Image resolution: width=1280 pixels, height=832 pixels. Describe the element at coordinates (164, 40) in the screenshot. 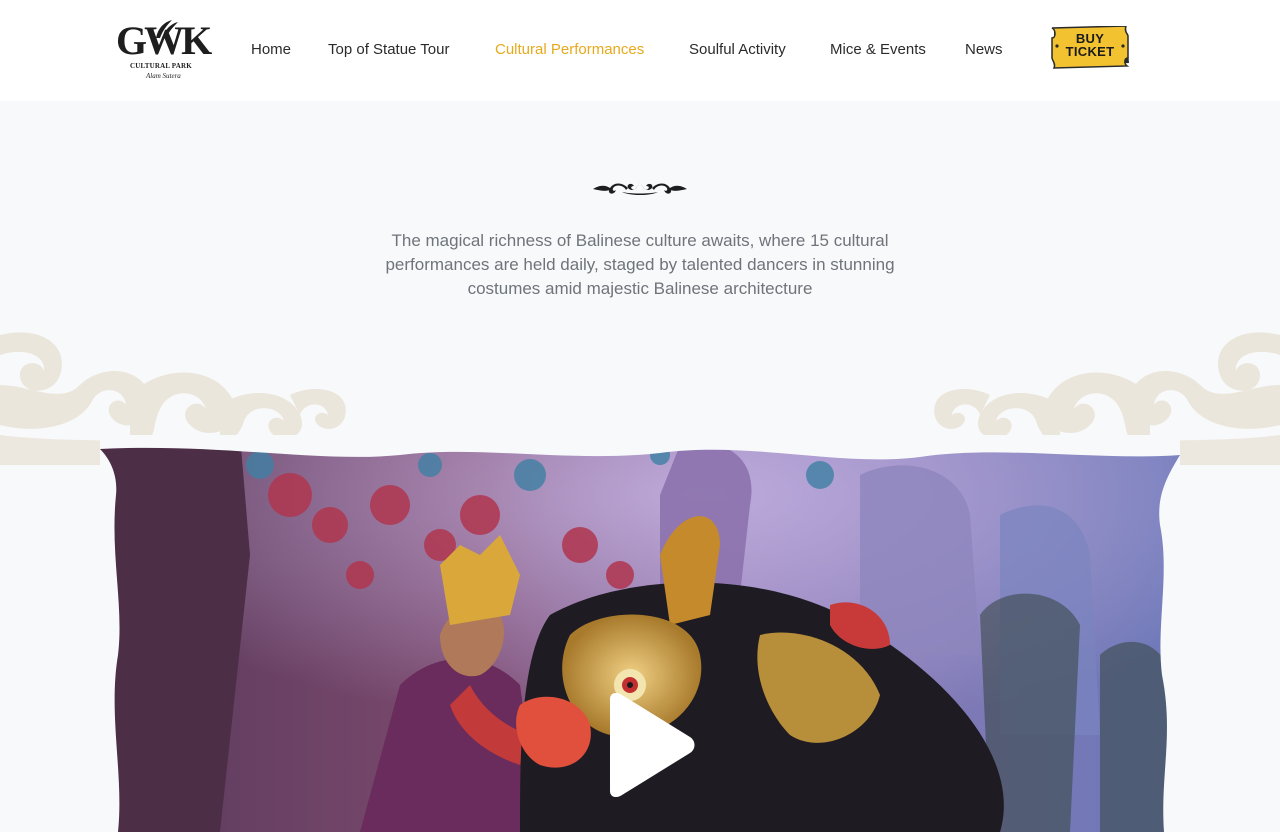

I see `logo-mark: GWK` at that location.